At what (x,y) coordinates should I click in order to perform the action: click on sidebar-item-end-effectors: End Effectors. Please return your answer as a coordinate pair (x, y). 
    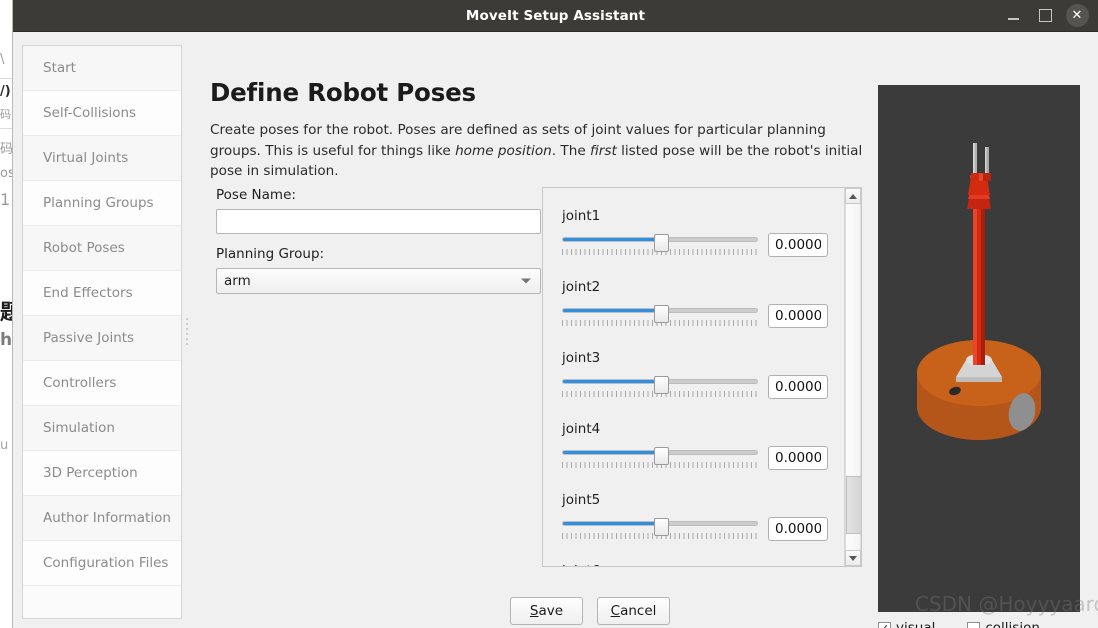
    Looking at the image, I should click on (102, 293).